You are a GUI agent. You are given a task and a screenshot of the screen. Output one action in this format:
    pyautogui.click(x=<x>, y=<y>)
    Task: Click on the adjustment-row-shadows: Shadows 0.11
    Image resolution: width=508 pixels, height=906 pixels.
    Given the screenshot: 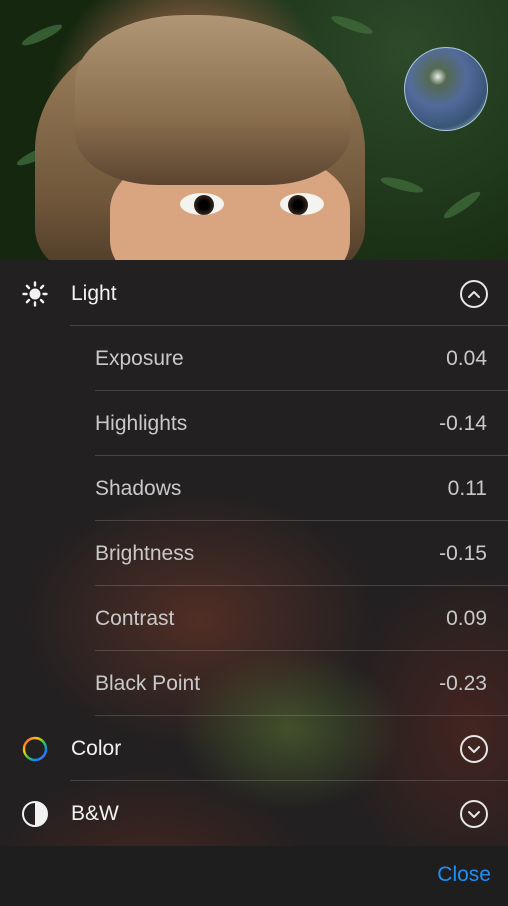 What is the action you would take?
    pyautogui.click(x=254, y=488)
    